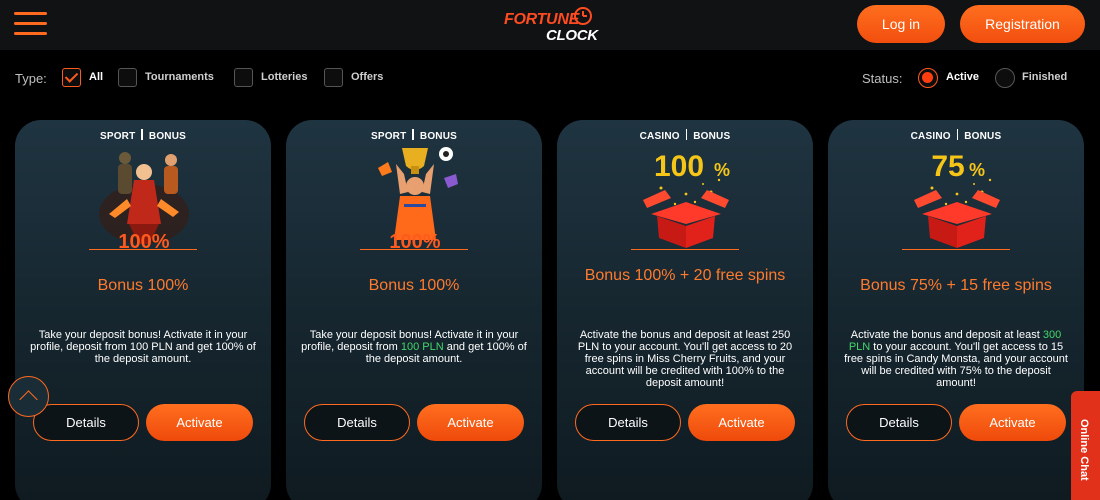 This screenshot has height=500, width=1100. I want to click on type-all-label: All, so click(96, 77).